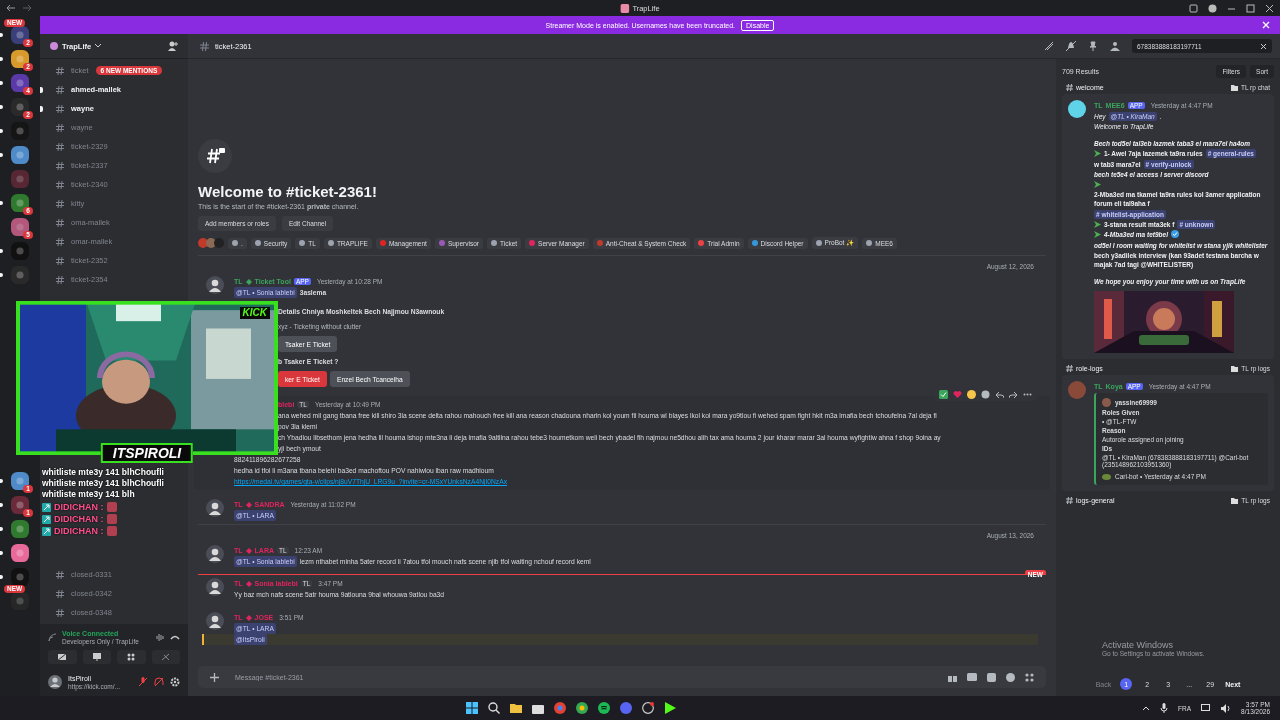  I want to click on monitor-icon, so click(96, 657).